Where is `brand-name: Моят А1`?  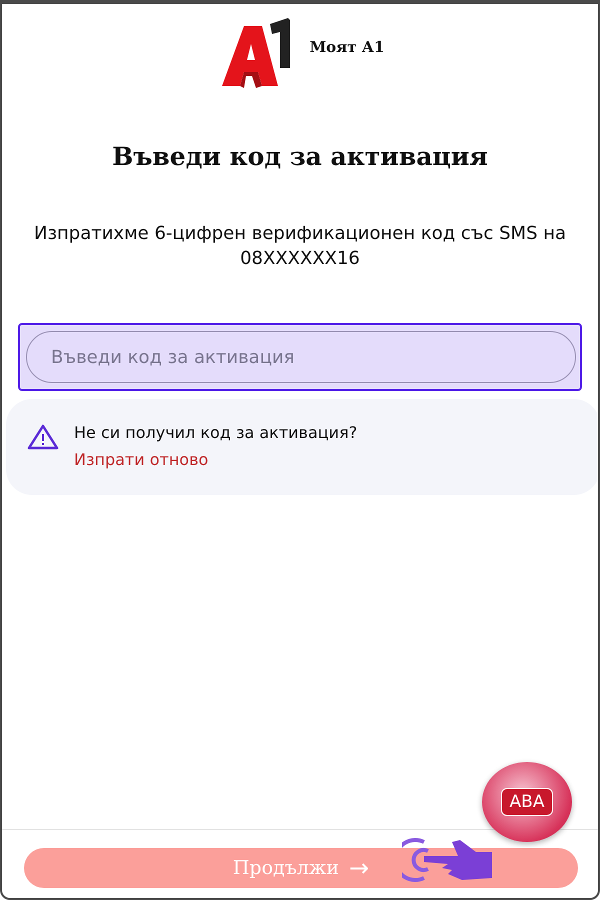 brand-name: Моят А1 is located at coordinates (347, 47).